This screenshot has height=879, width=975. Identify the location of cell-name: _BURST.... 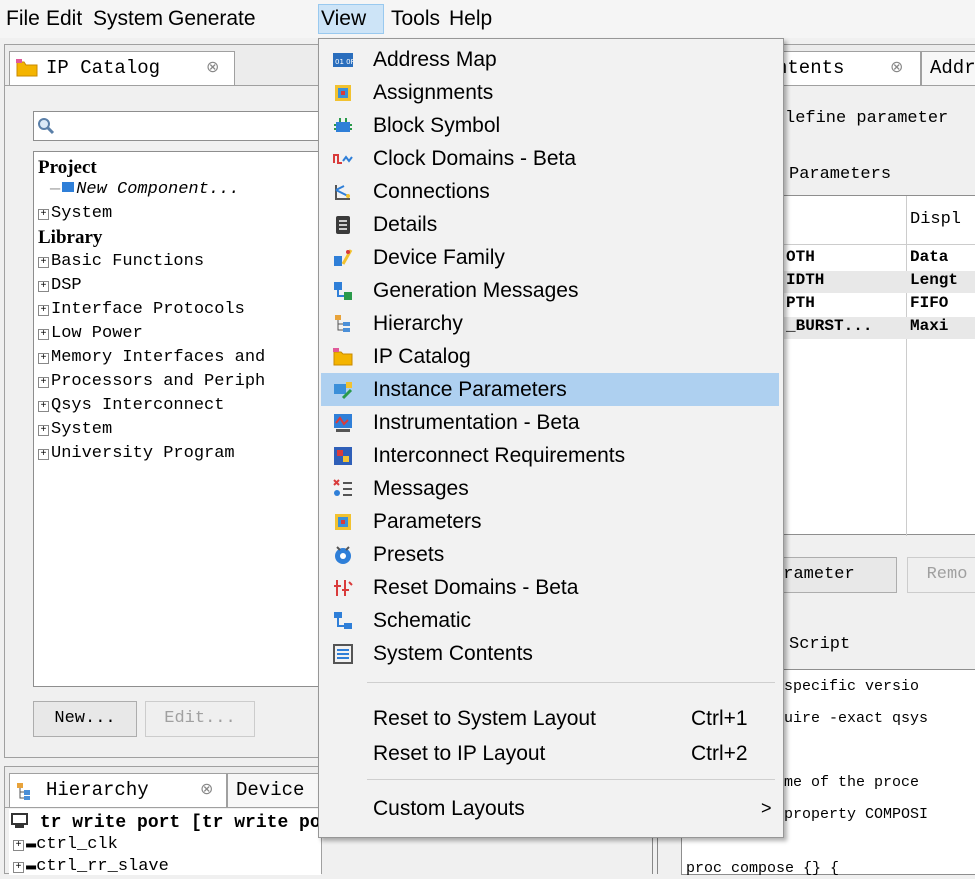
(829, 326).